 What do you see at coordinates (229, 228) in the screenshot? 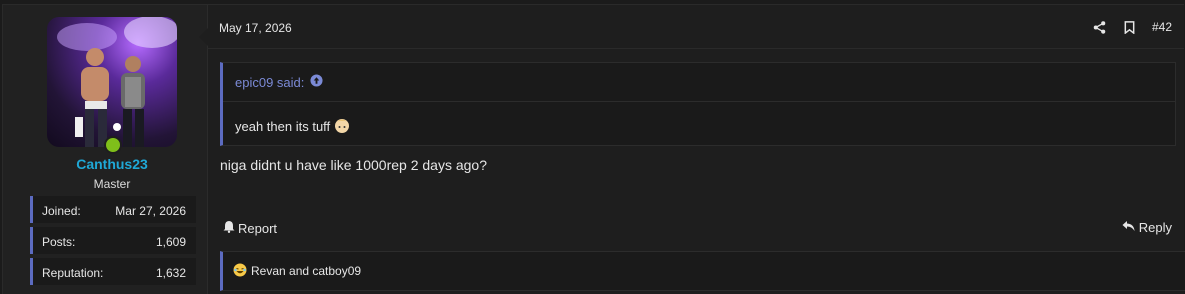
I see `bell-icon` at bounding box center [229, 228].